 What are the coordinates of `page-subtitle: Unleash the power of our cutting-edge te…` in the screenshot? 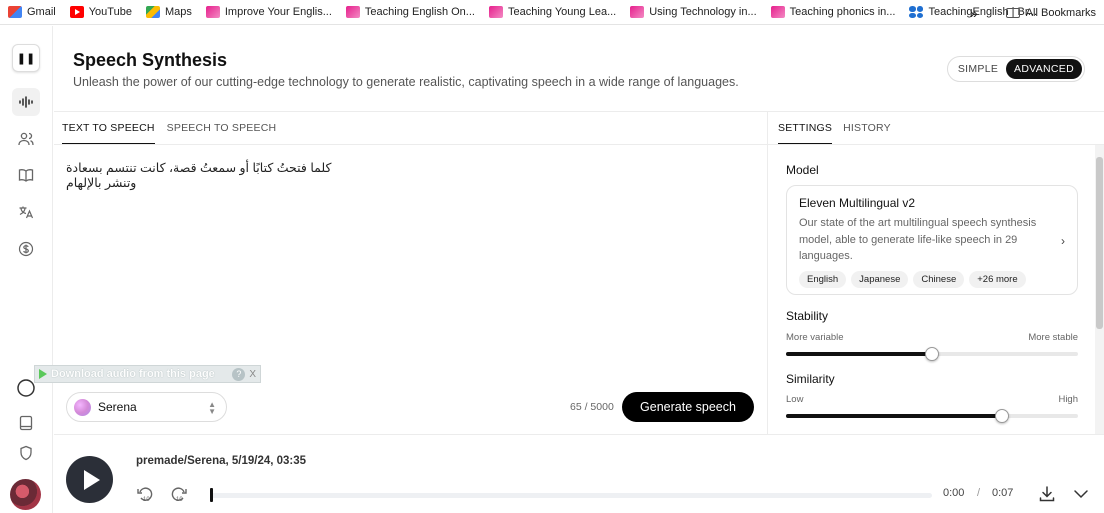 It's located at (406, 82).